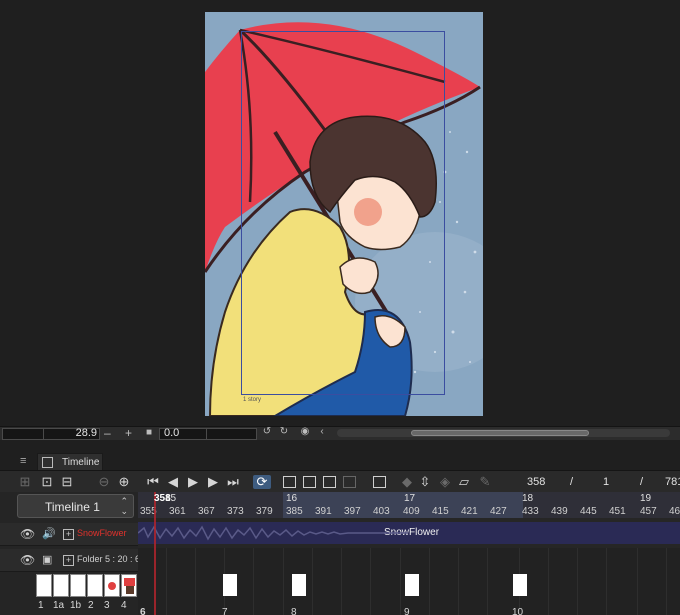 Image resolution: width=680 pixels, height=615 pixels. What do you see at coordinates (173, 482) in the screenshot?
I see `previous-frame-icon: ◀` at bounding box center [173, 482].